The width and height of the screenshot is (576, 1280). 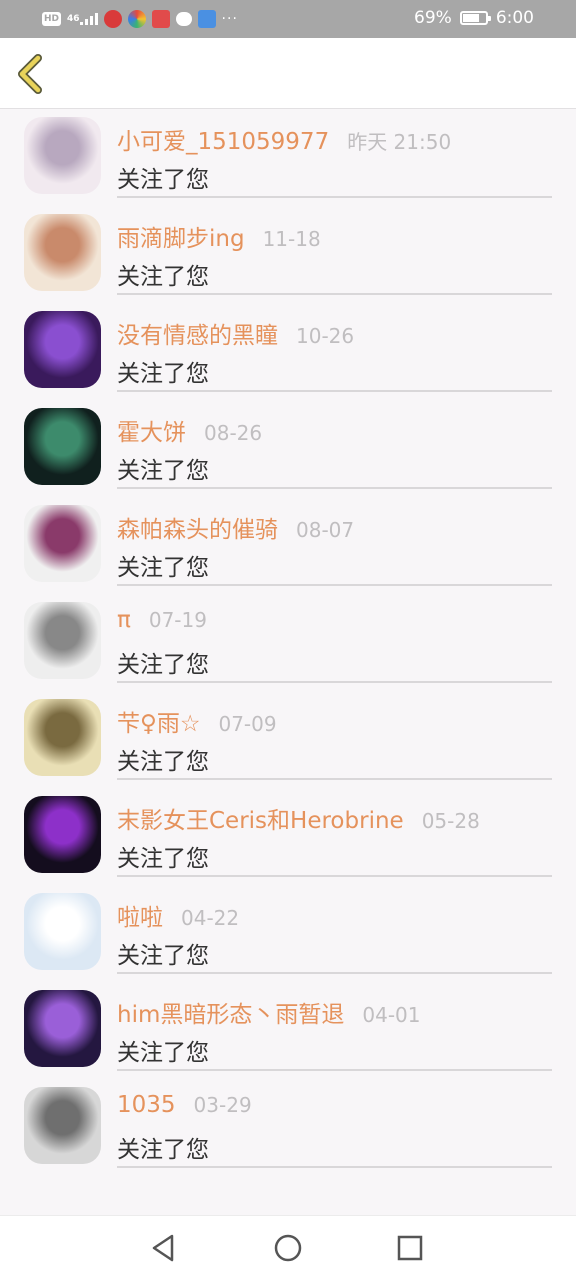 I want to click on list-item: π 07-19 关注了您, so click(x=288, y=641).